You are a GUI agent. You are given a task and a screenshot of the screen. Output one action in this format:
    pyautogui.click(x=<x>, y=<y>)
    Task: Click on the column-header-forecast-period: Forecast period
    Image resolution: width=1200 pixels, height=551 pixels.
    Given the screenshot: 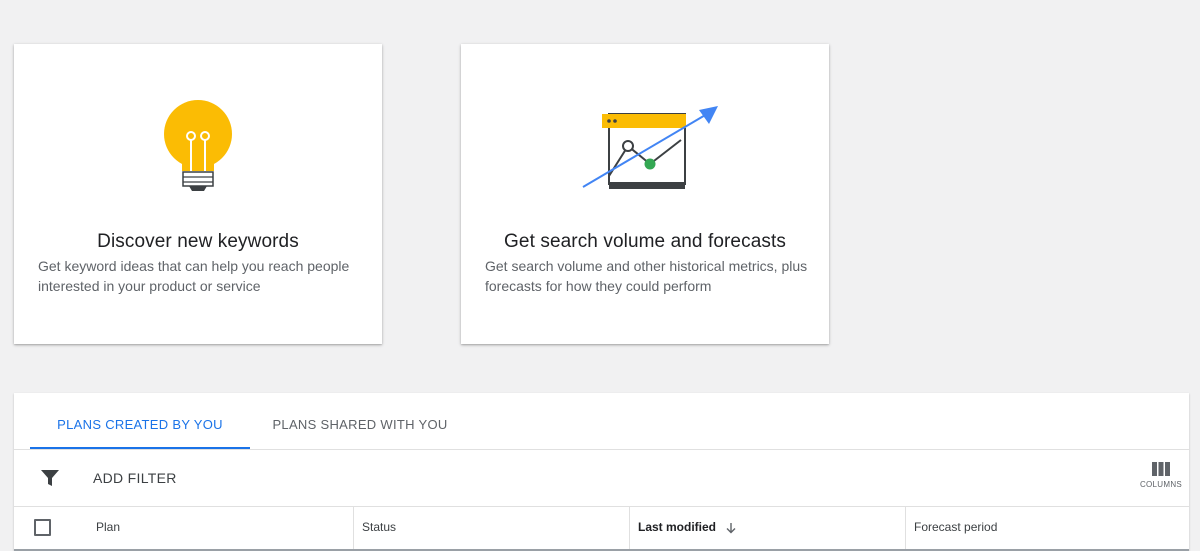 What is the action you would take?
    pyautogui.click(x=1047, y=528)
    